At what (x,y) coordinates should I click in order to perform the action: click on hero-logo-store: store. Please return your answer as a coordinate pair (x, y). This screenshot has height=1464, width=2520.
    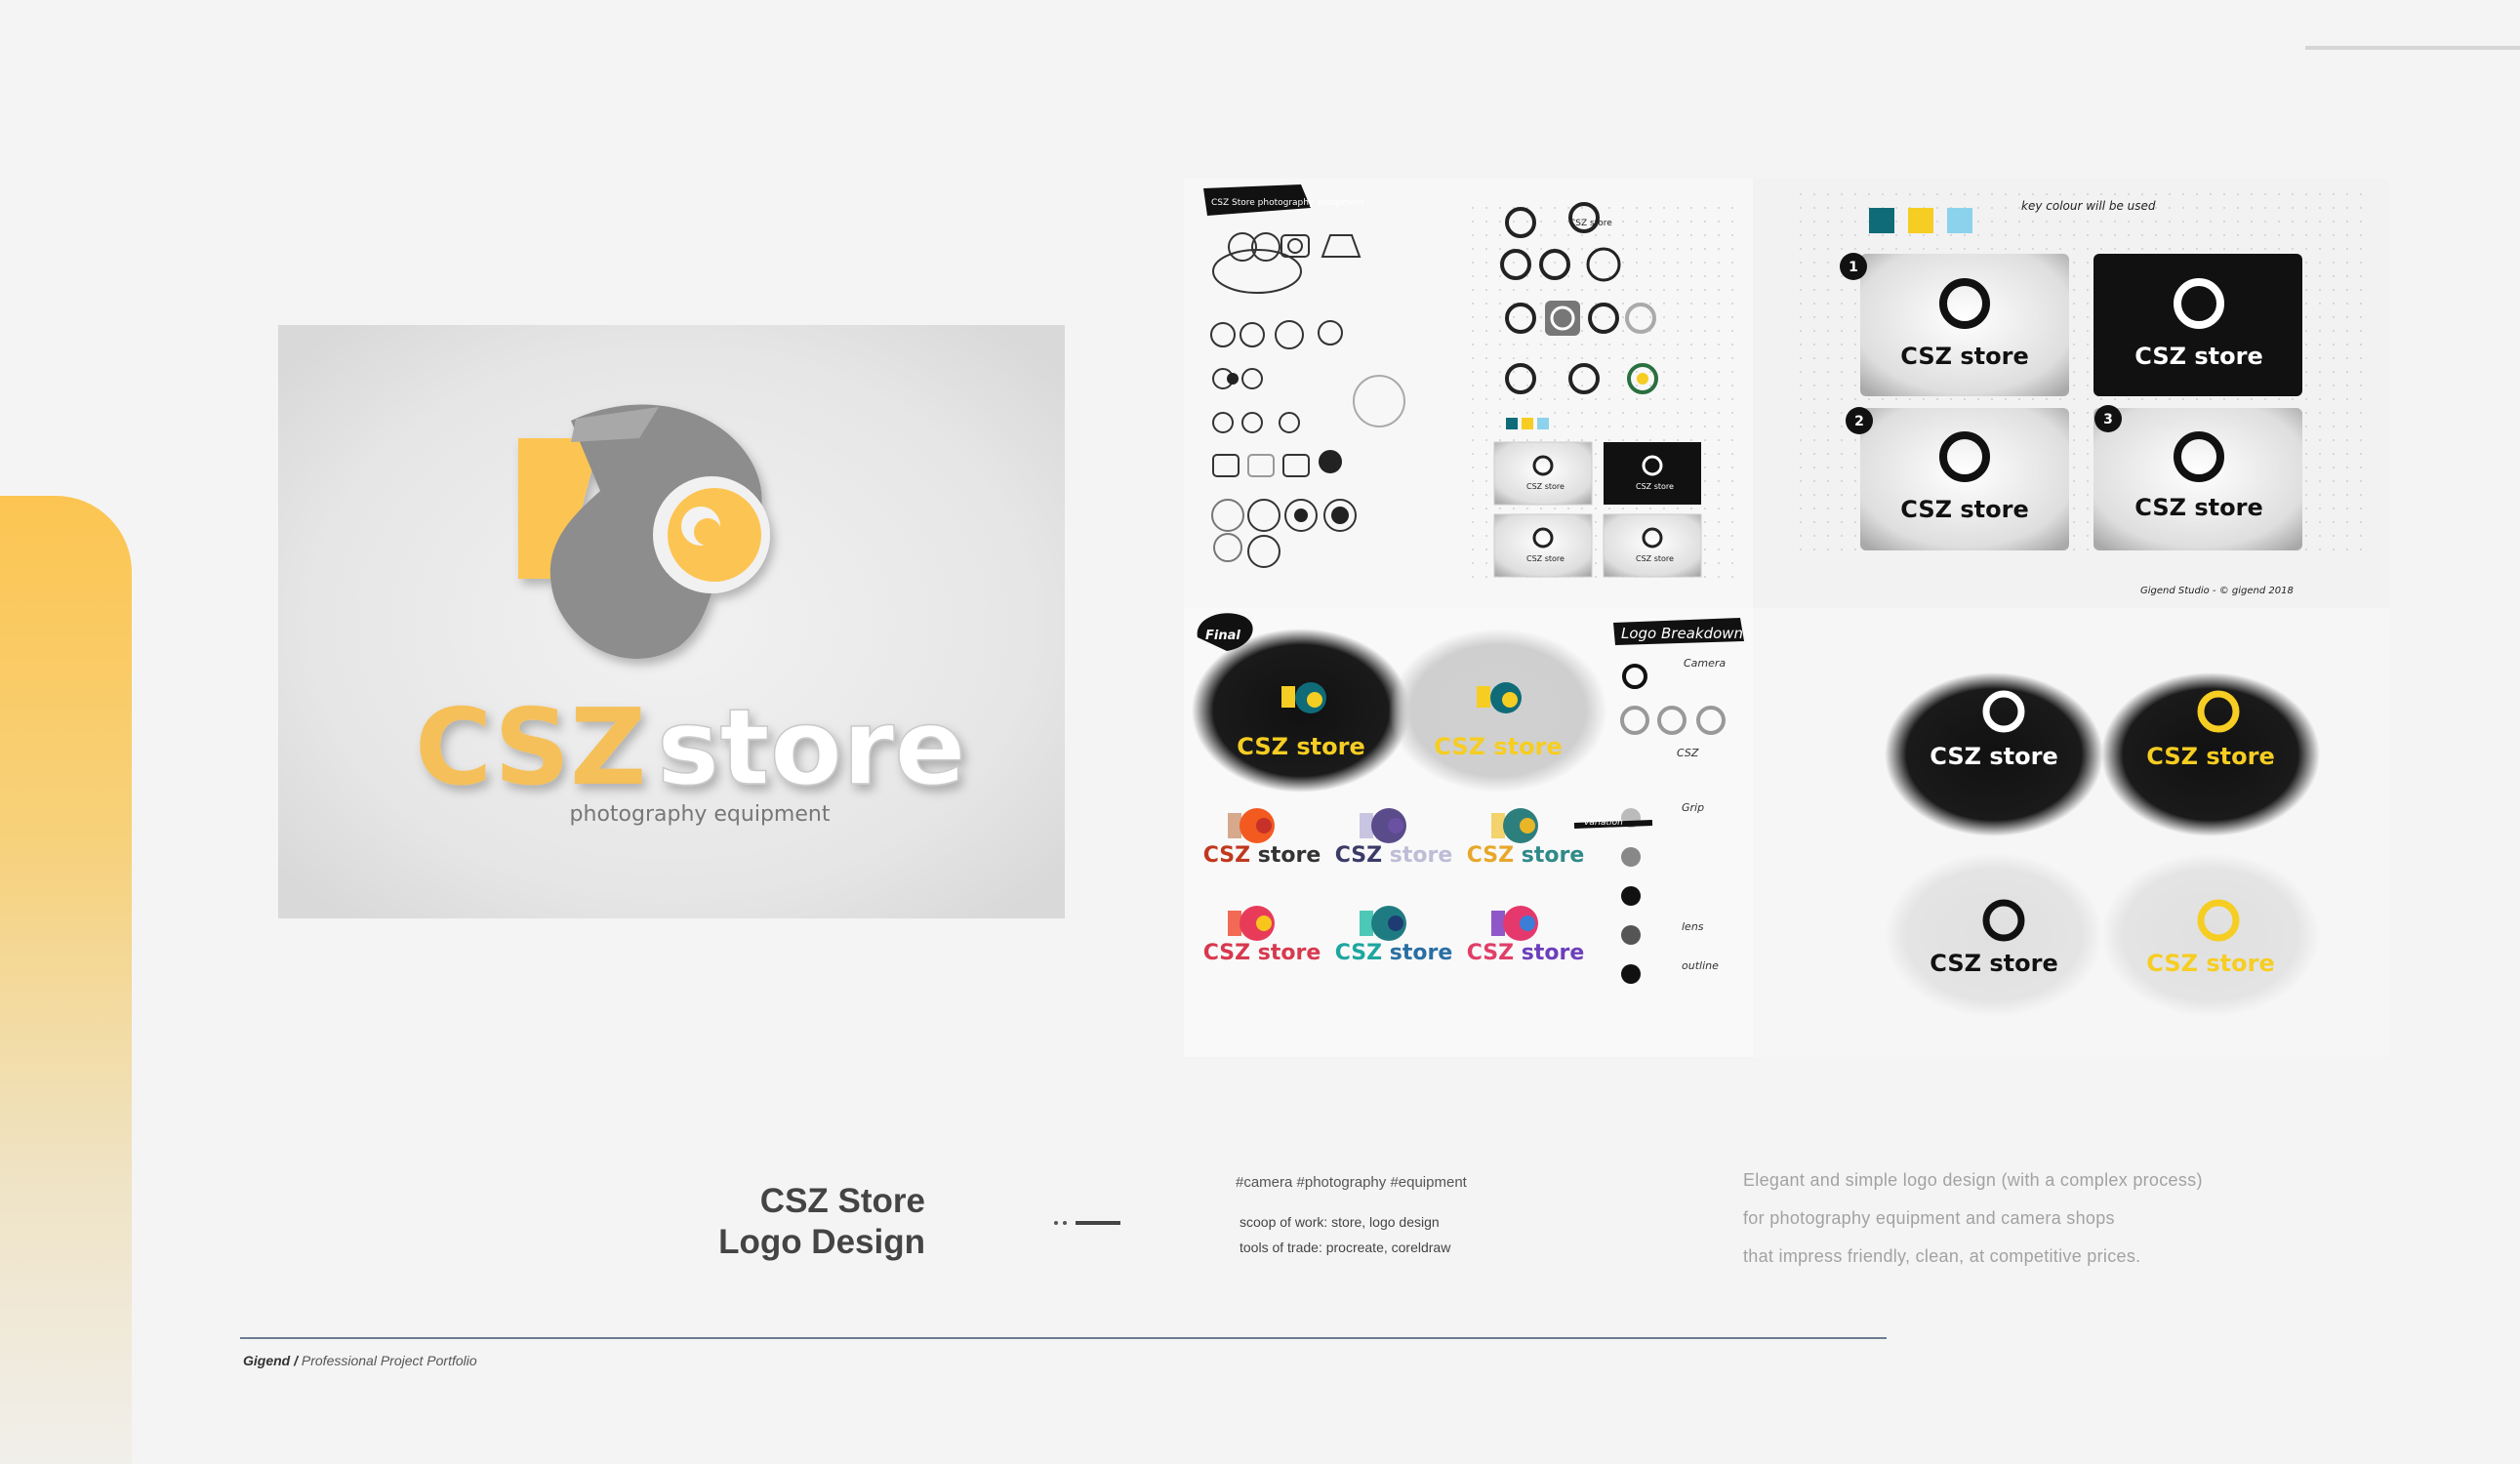
    Looking at the image, I should click on (811, 748).